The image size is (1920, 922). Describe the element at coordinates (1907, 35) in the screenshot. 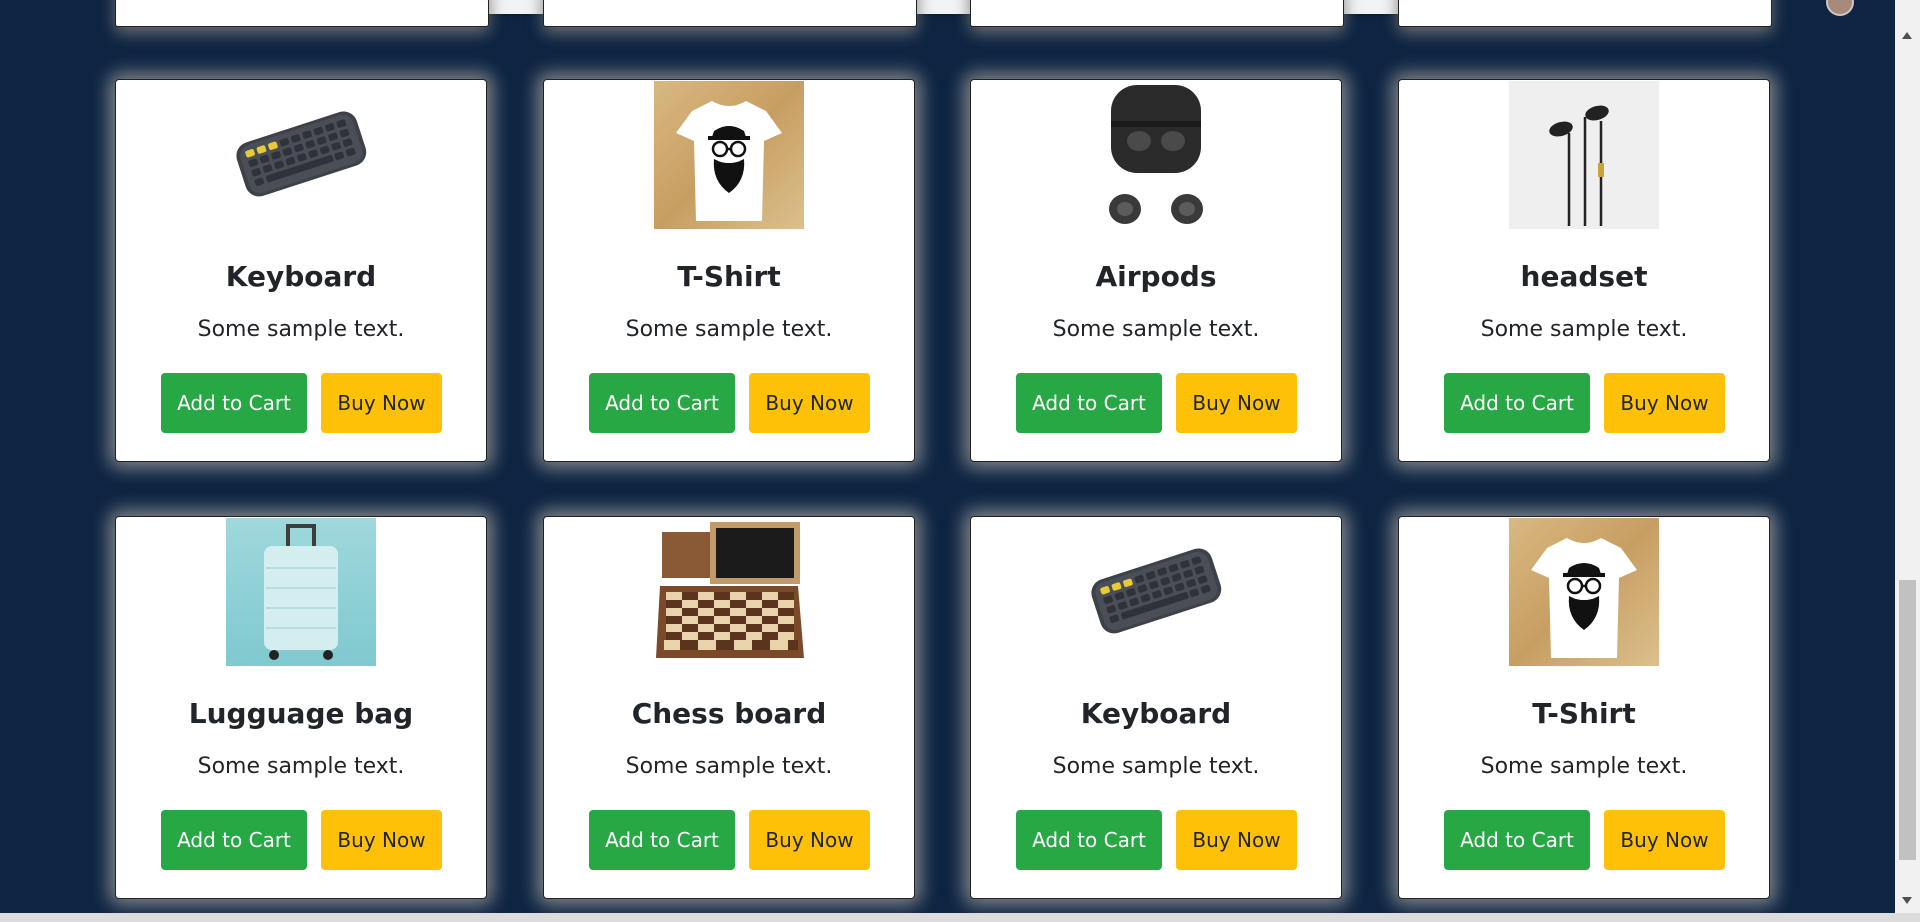

I see `scroll-up-arrow-icon` at that location.